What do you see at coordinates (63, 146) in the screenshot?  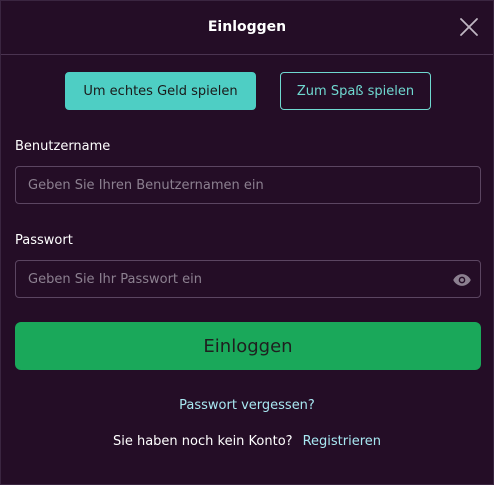 I see `username-label: Benutzername` at bounding box center [63, 146].